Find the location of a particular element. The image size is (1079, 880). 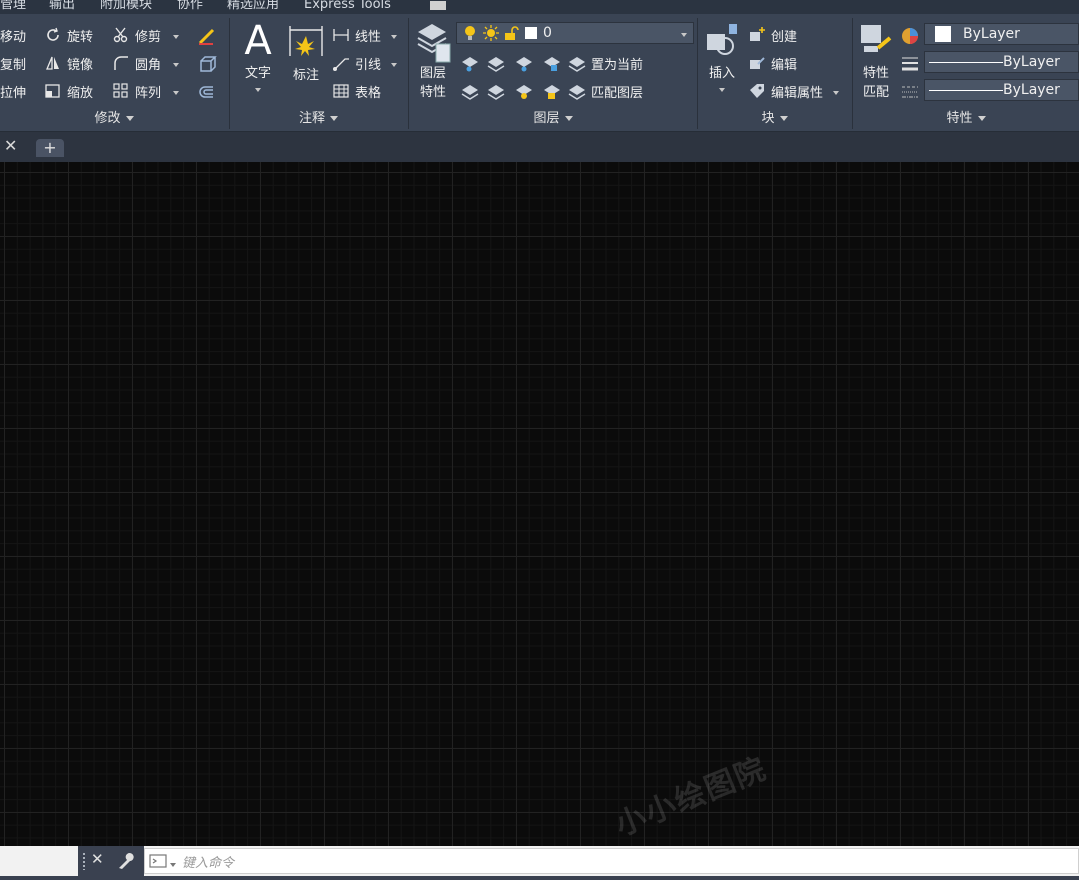

scale-button: 缩放 is located at coordinates (68, 91).